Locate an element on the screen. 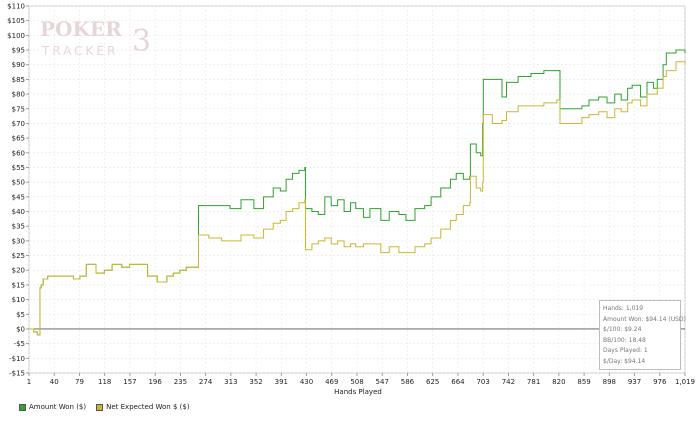 The image size is (700, 427). y-tick-label: $65 is located at coordinates (18, 139).